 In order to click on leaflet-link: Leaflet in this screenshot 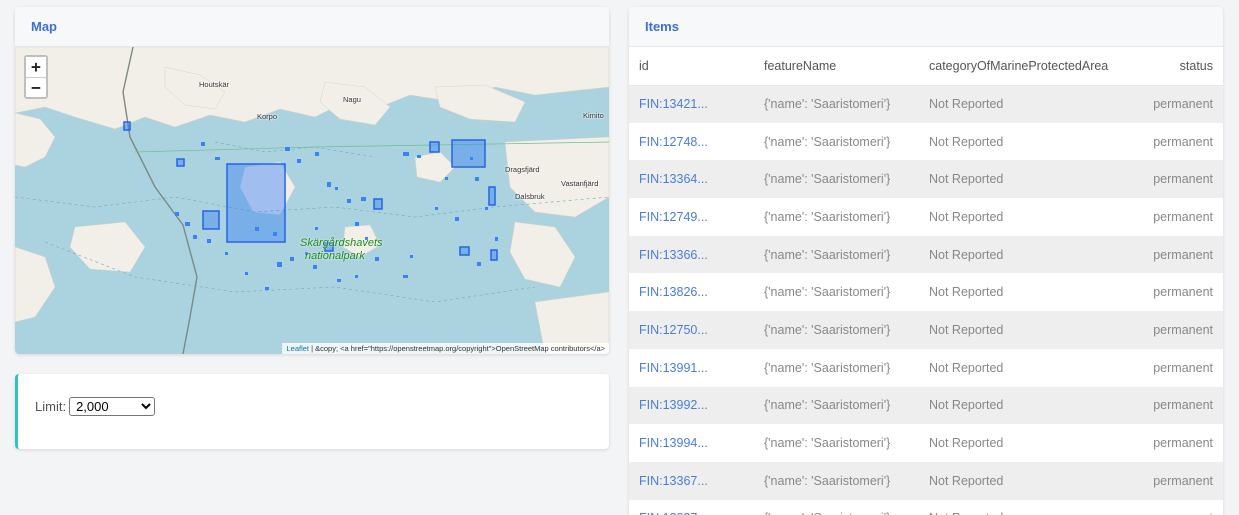, I will do `click(297, 348)`.